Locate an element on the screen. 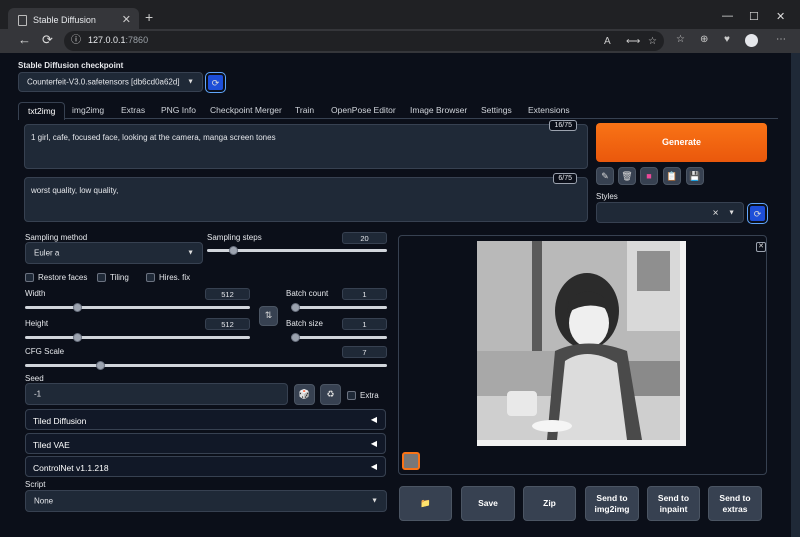 This screenshot has height=537, width=800. reuse-seed-button: ♻ is located at coordinates (330, 394).